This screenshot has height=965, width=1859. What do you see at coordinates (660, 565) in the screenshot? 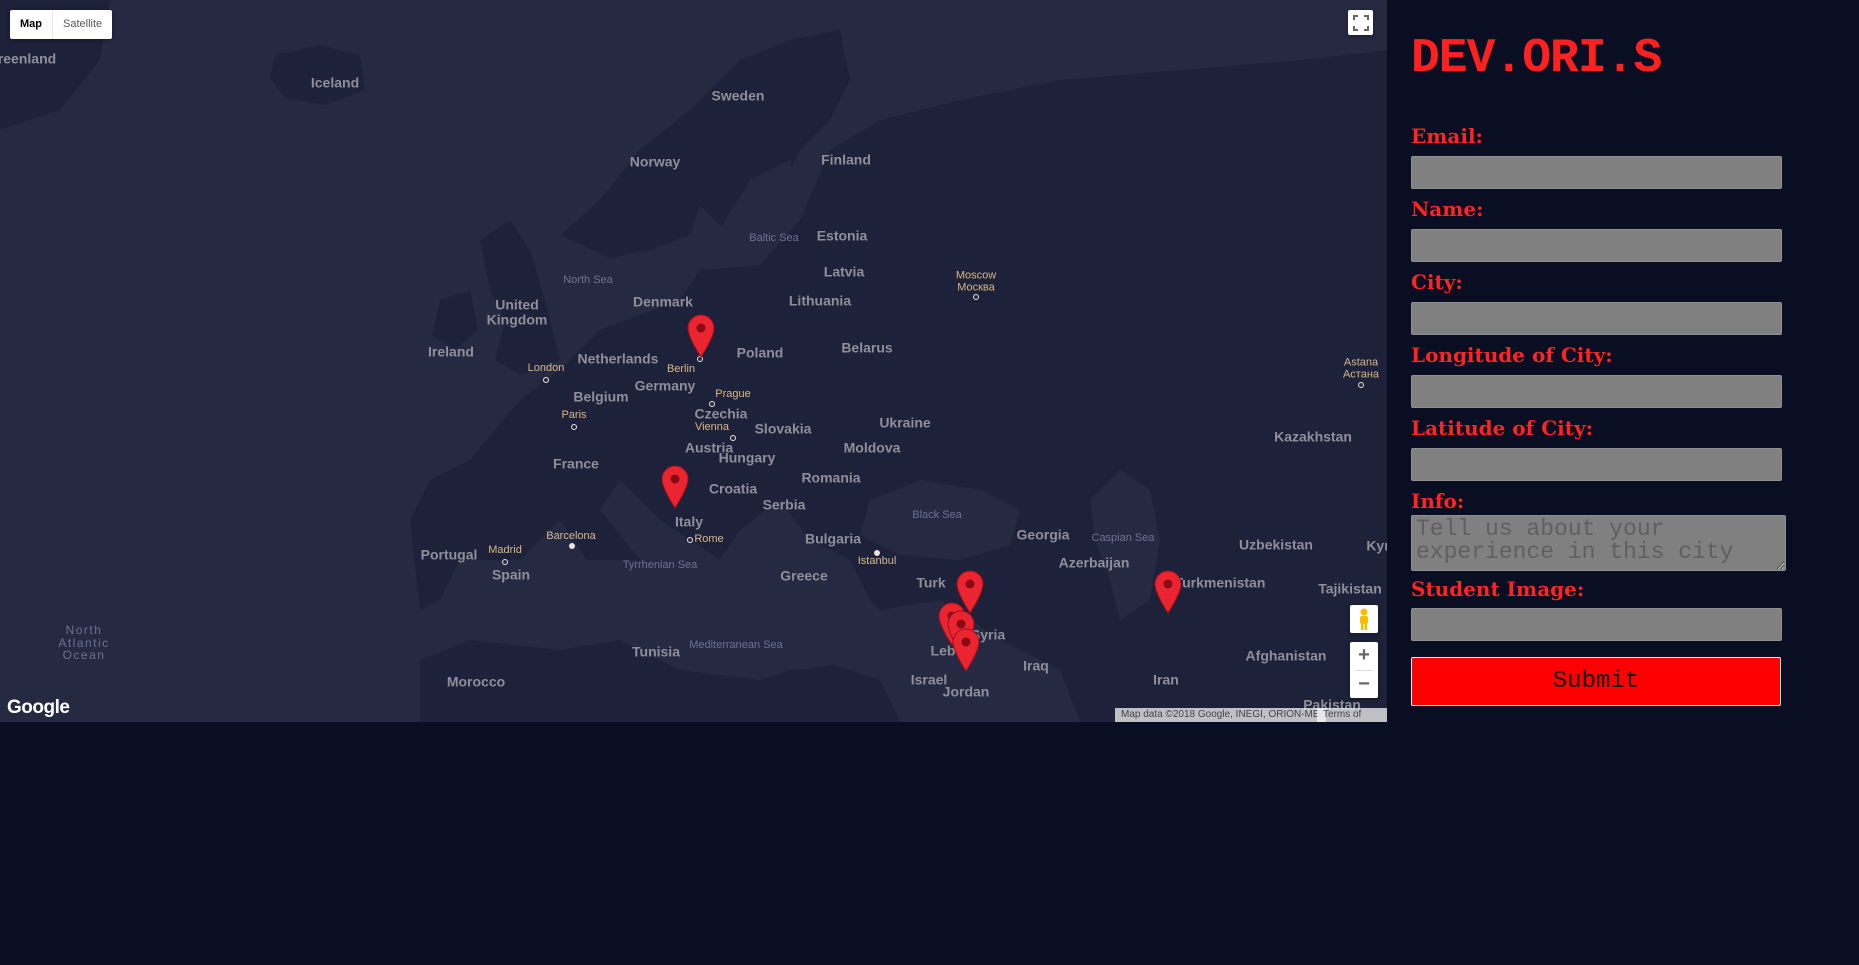
I see `map-label-sea: Tyrrhenian Sea` at bounding box center [660, 565].